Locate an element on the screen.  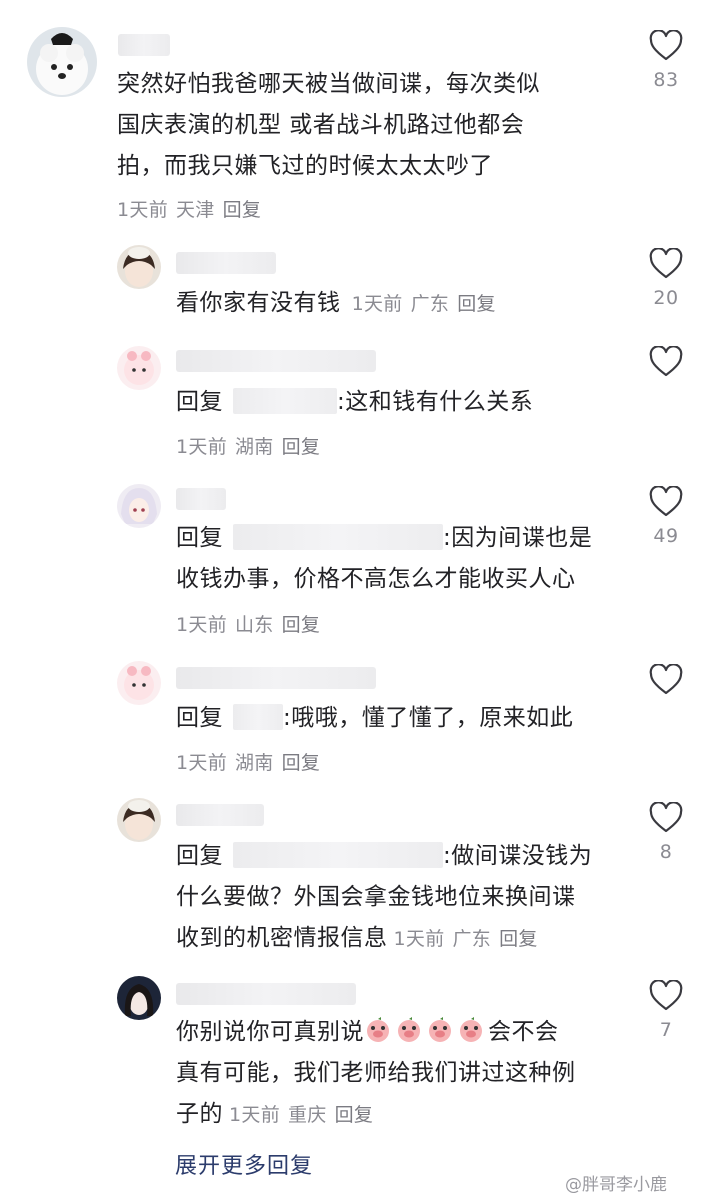
like-button: 20 is located at coordinates (666, 278).